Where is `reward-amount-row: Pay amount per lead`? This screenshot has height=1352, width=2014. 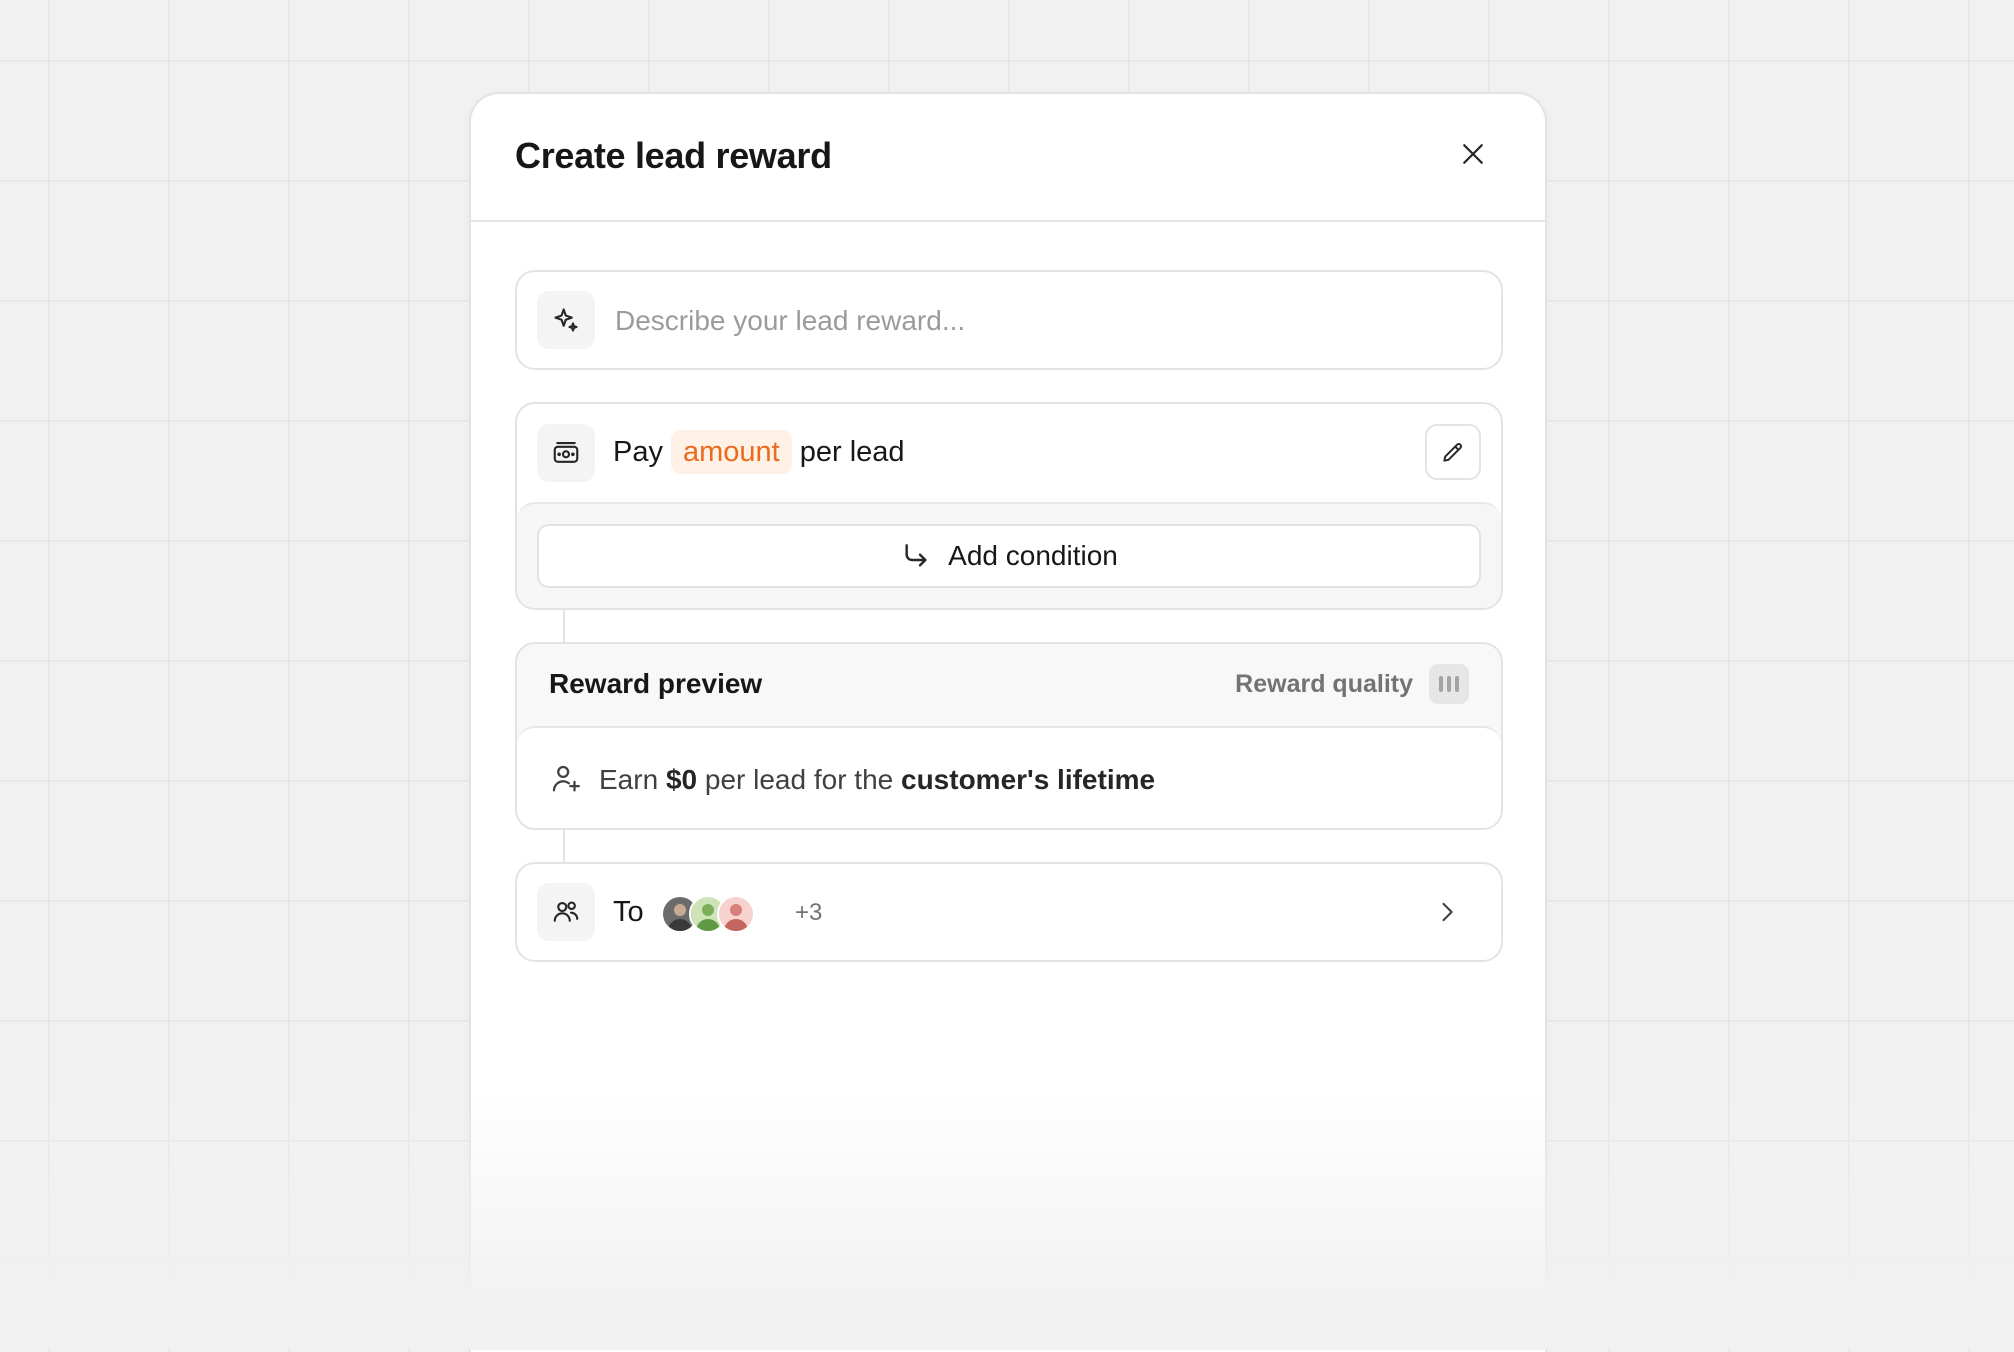 reward-amount-row: Pay amount per lead is located at coordinates (1009, 453).